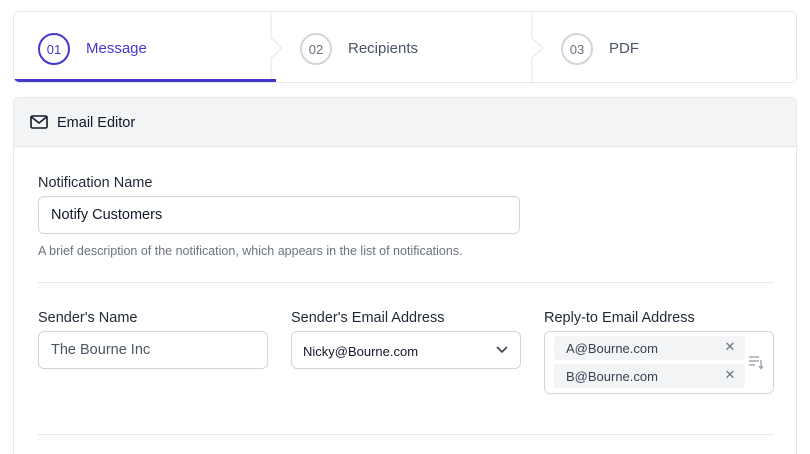 The width and height of the screenshot is (810, 454). Describe the element at coordinates (54, 49) in the screenshot. I see `step-number-circle: 01` at that location.